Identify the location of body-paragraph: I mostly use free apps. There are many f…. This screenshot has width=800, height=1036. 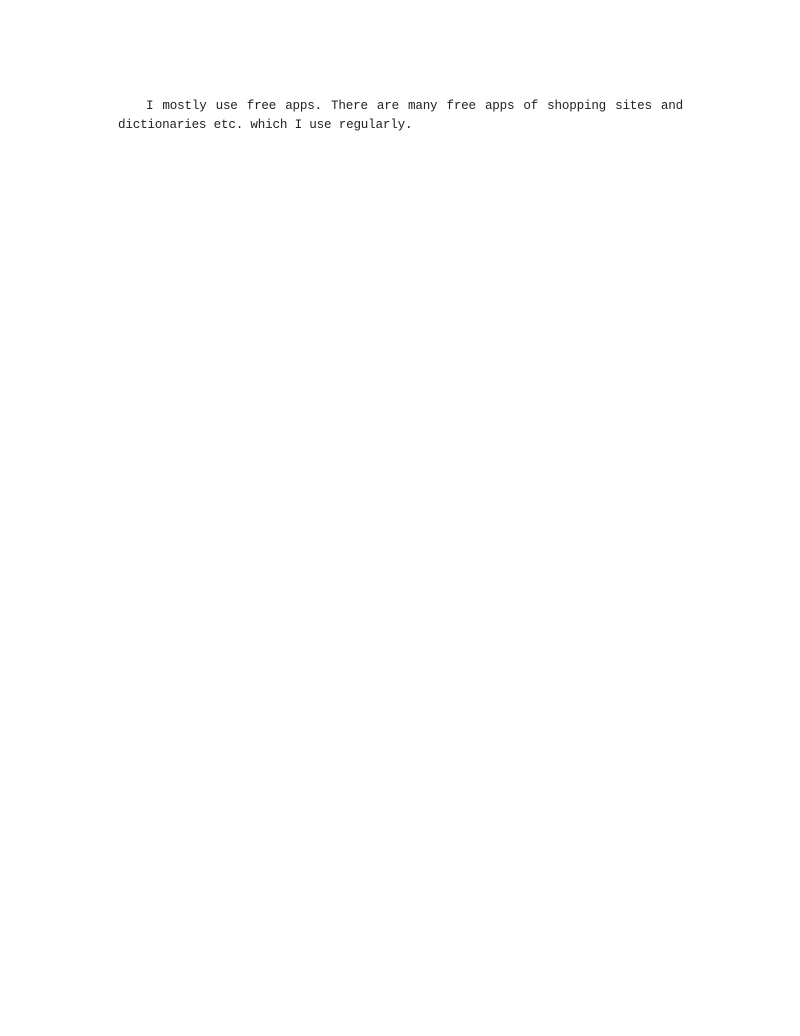
(400, 115).